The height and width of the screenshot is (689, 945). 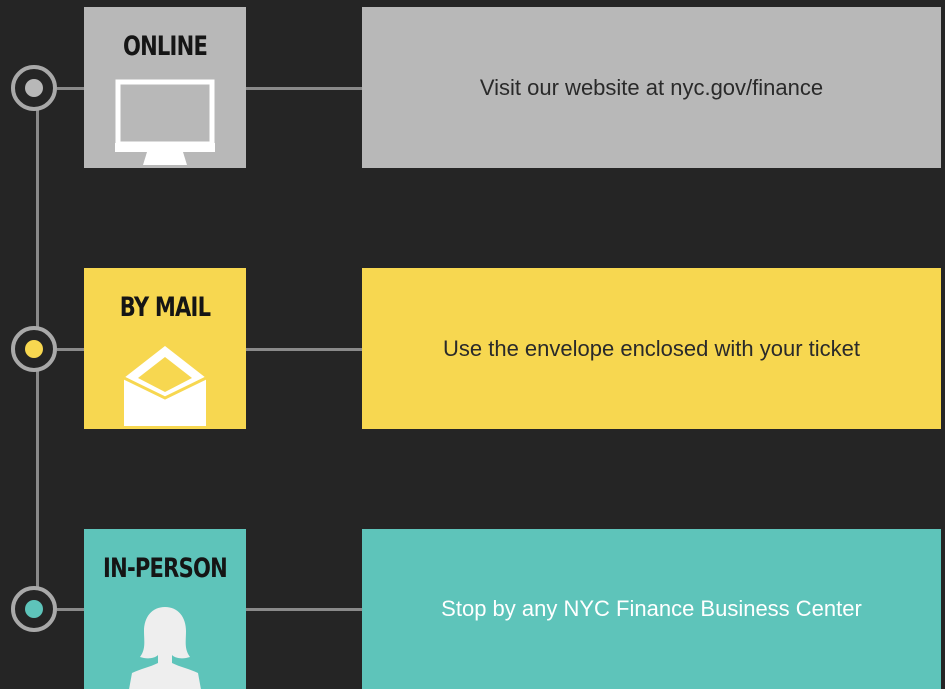 I want to click on channel-title-in-person: IN-PERSON, so click(x=165, y=568).